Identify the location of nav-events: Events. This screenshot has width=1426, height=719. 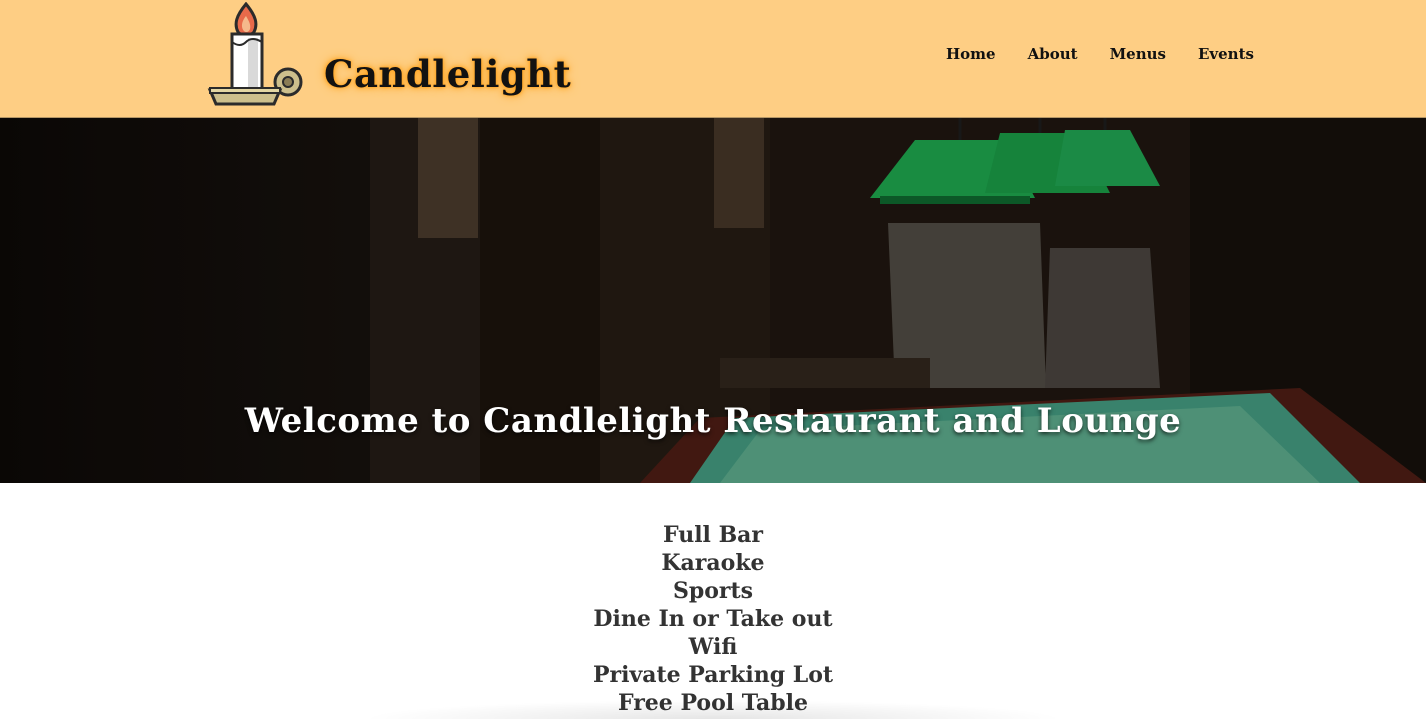
(1226, 54).